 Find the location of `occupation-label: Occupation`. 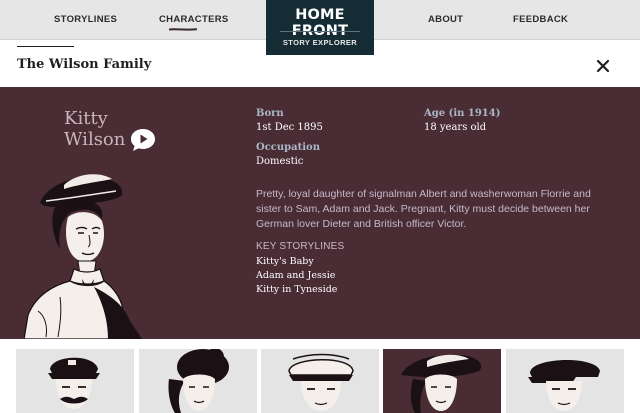

occupation-label: Occupation is located at coordinates (288, 147).